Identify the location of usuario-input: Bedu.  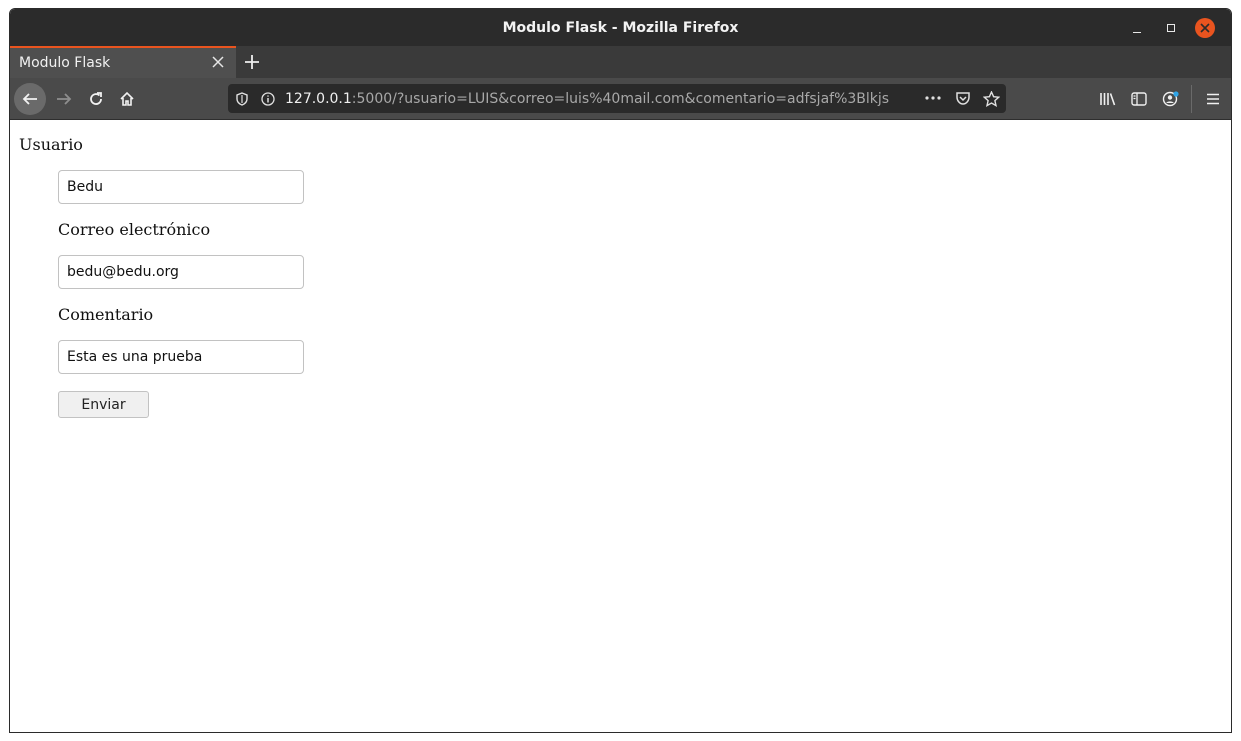
(181, 187).